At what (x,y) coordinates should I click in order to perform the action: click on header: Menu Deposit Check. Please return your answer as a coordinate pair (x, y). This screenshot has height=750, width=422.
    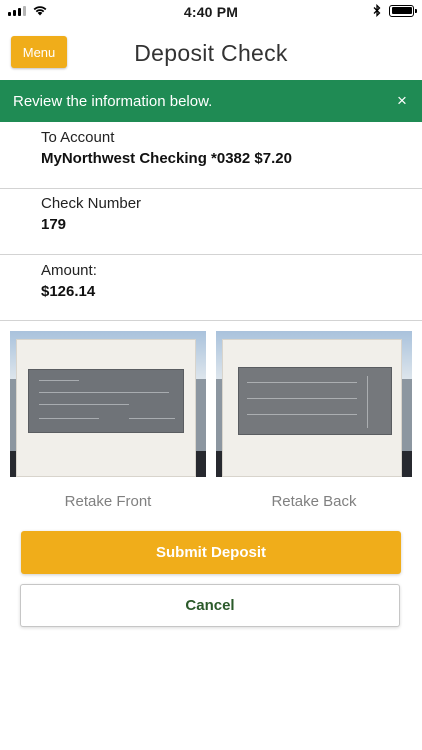
    Looking at the image, I should click on (211, 52).